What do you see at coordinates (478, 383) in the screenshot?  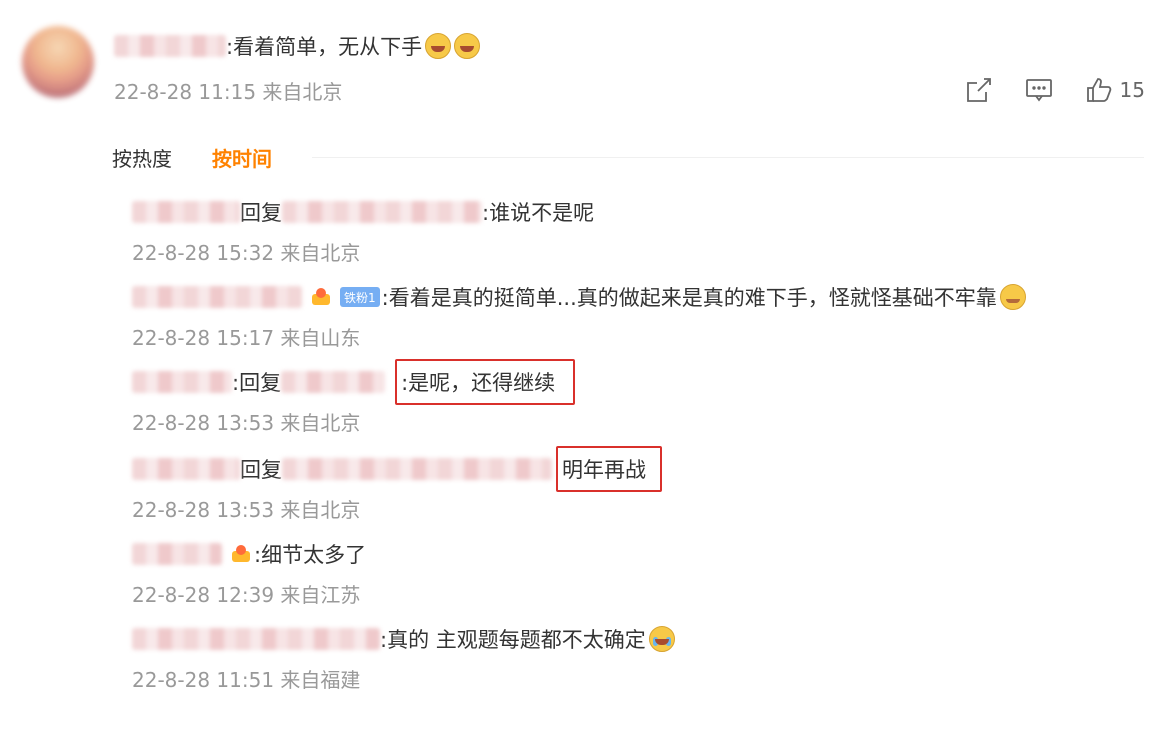 I see `reply-text: :是呢，还得继续` at bounding box center [478, 383].